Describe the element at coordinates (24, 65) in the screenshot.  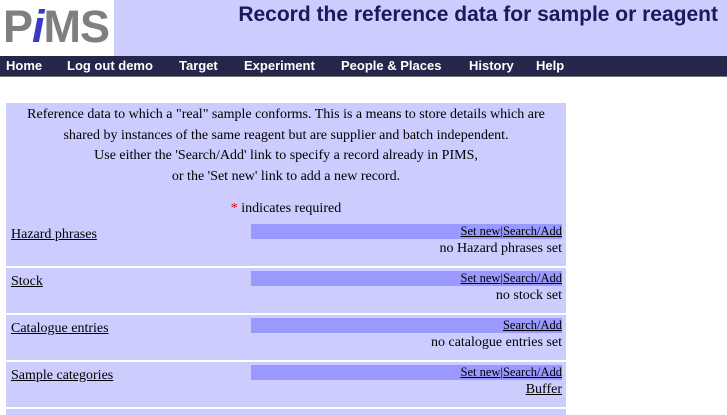
I see `nav-home: Home` at that location.